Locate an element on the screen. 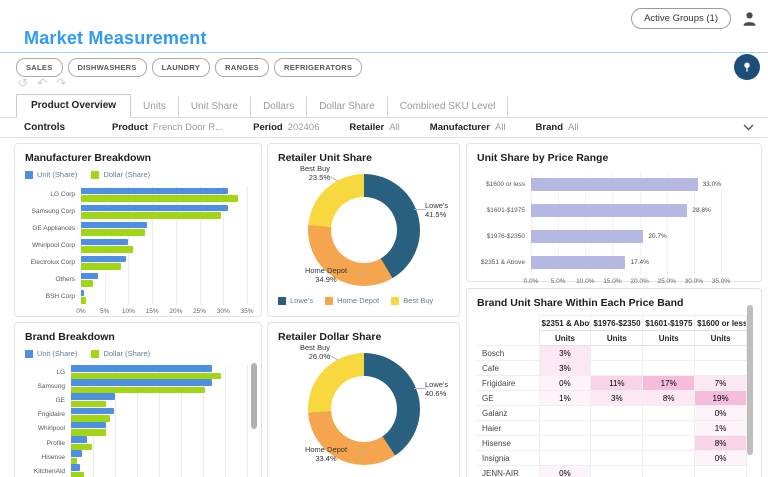 This screenshot has width=768, height=477. table-scrollbar is located at coordinates (750, 380).